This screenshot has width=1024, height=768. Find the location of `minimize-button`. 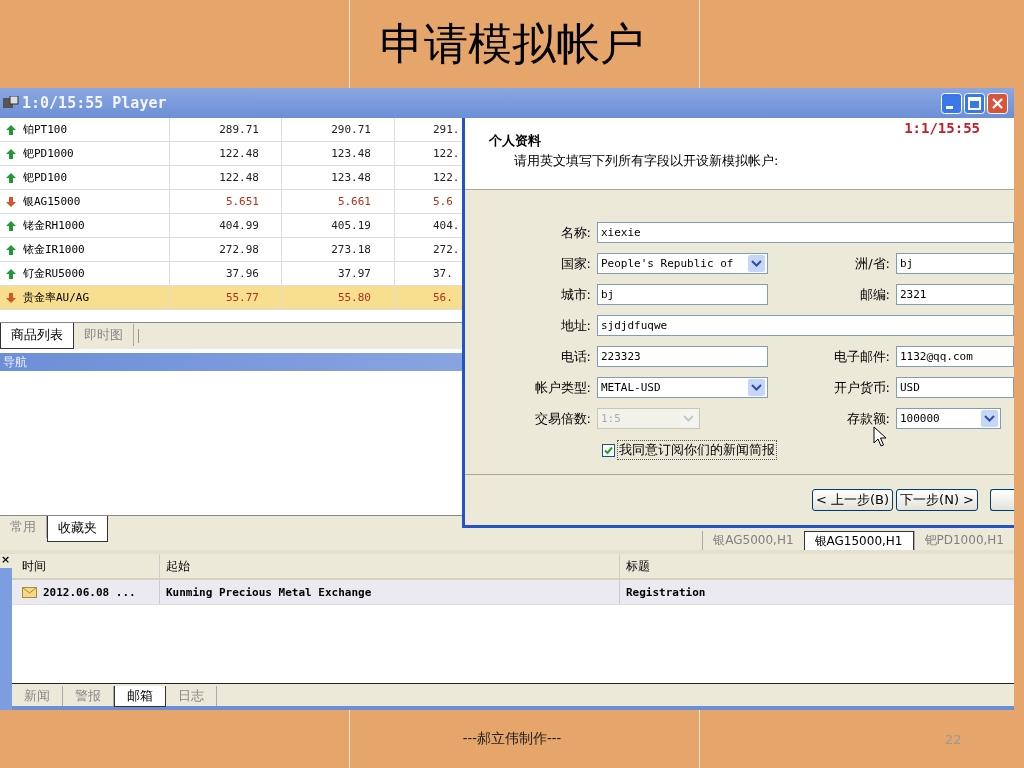

minimize-button is located at coordinates (951, 103).